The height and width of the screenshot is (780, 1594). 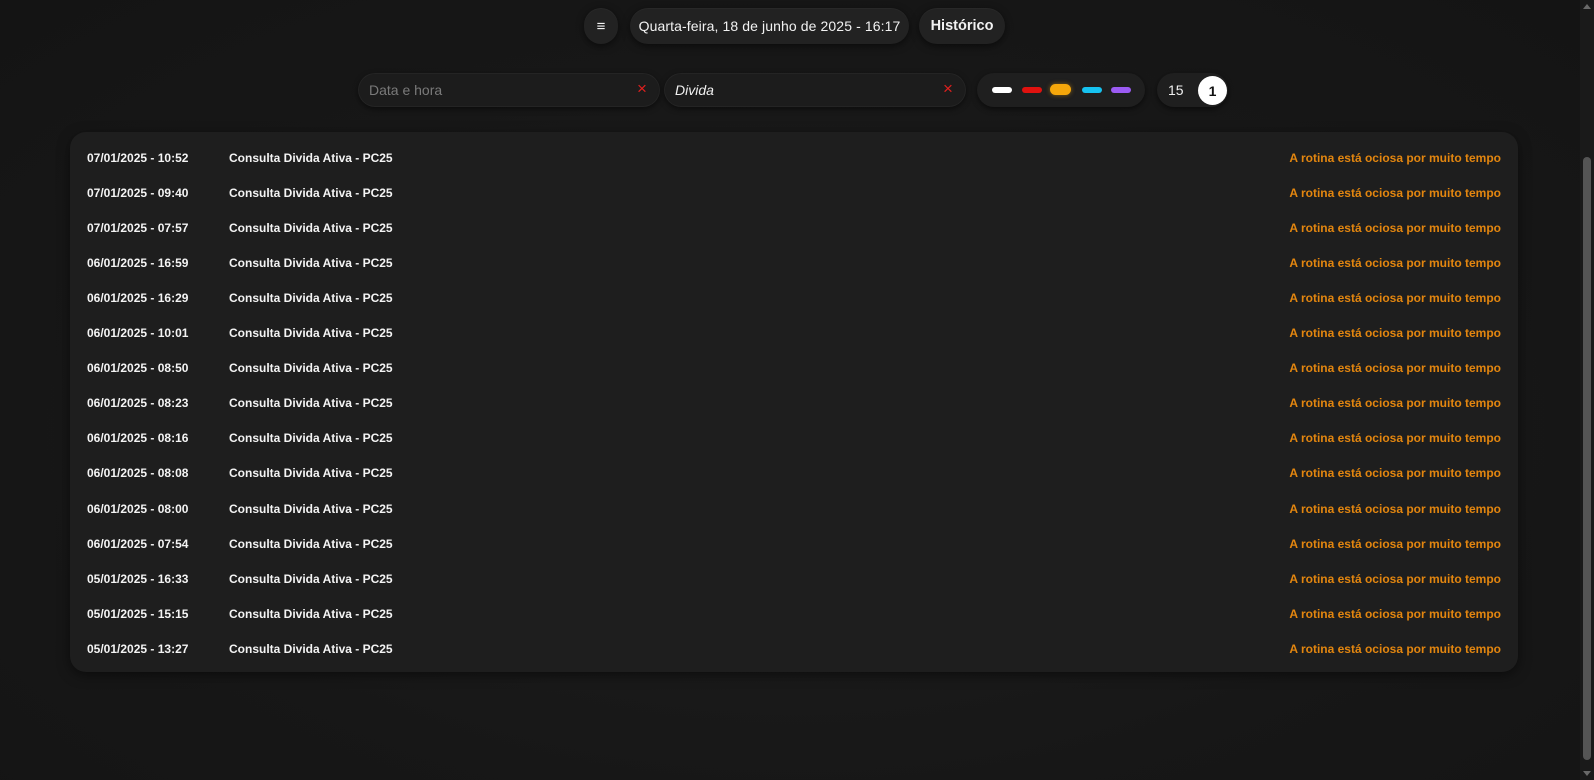 What do you see at coordinates (138, 262) in the screenshot?
I see `row-datetime: 06/01/2025 - 16:59` at bounding box center [138, 262].